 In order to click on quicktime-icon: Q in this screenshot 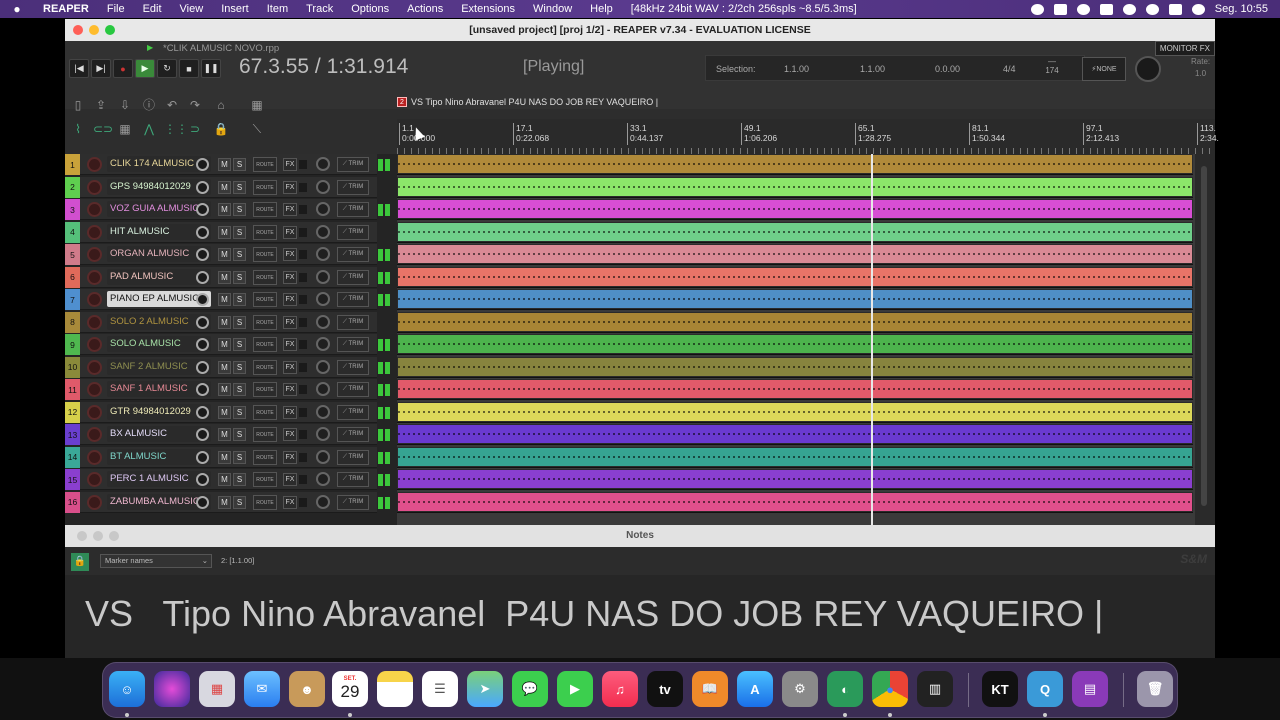, I will do `click(1045, 689)`.